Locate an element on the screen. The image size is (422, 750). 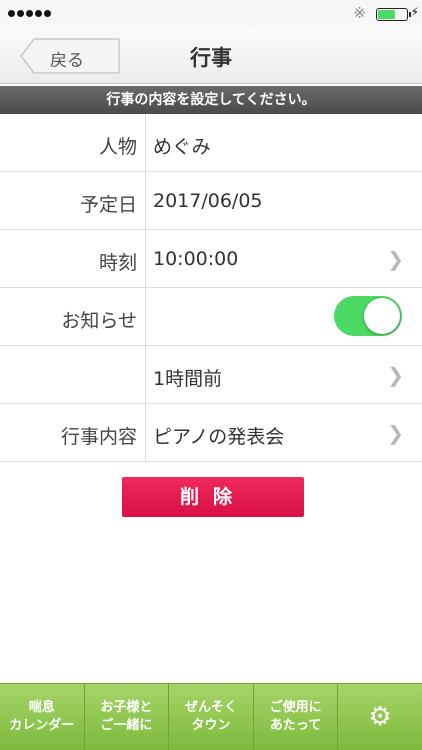
navigation-bar: 戻る 行事 is located at coordinates (211, 56).